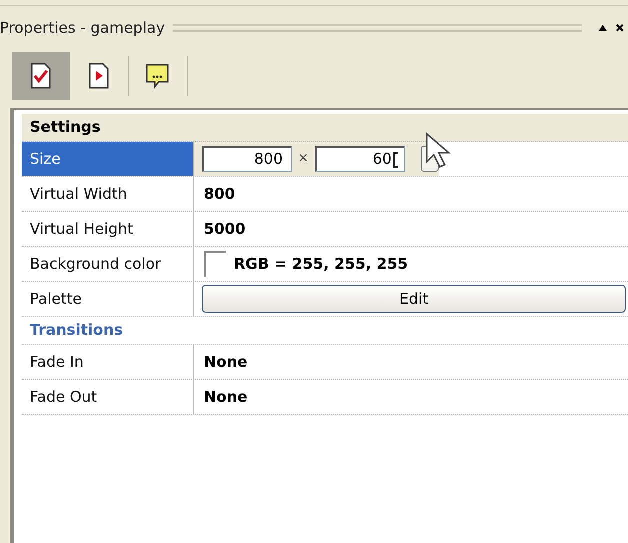 The width and height of the screenshot is (628, 543). Describe the element at coordinates (64, 397) in the screenshot. I see `property-label: Fade Out` at that location.